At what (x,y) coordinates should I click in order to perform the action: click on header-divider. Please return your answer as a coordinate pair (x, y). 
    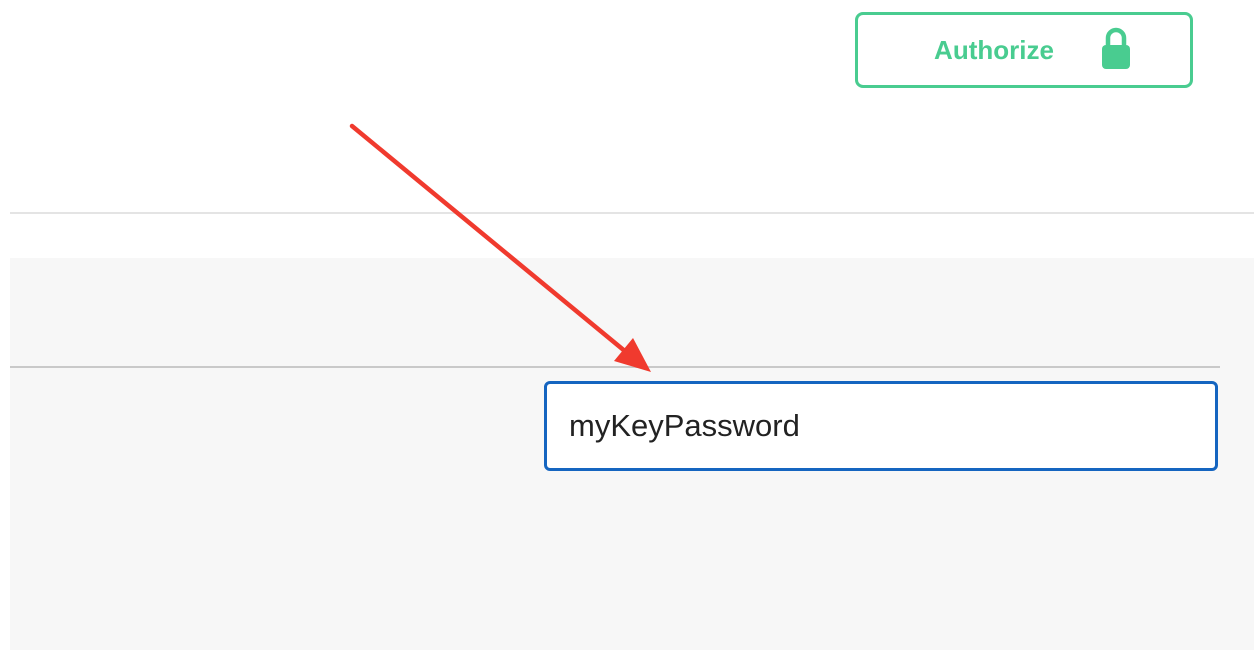
    Looking at the image, I should click on (632, 213).